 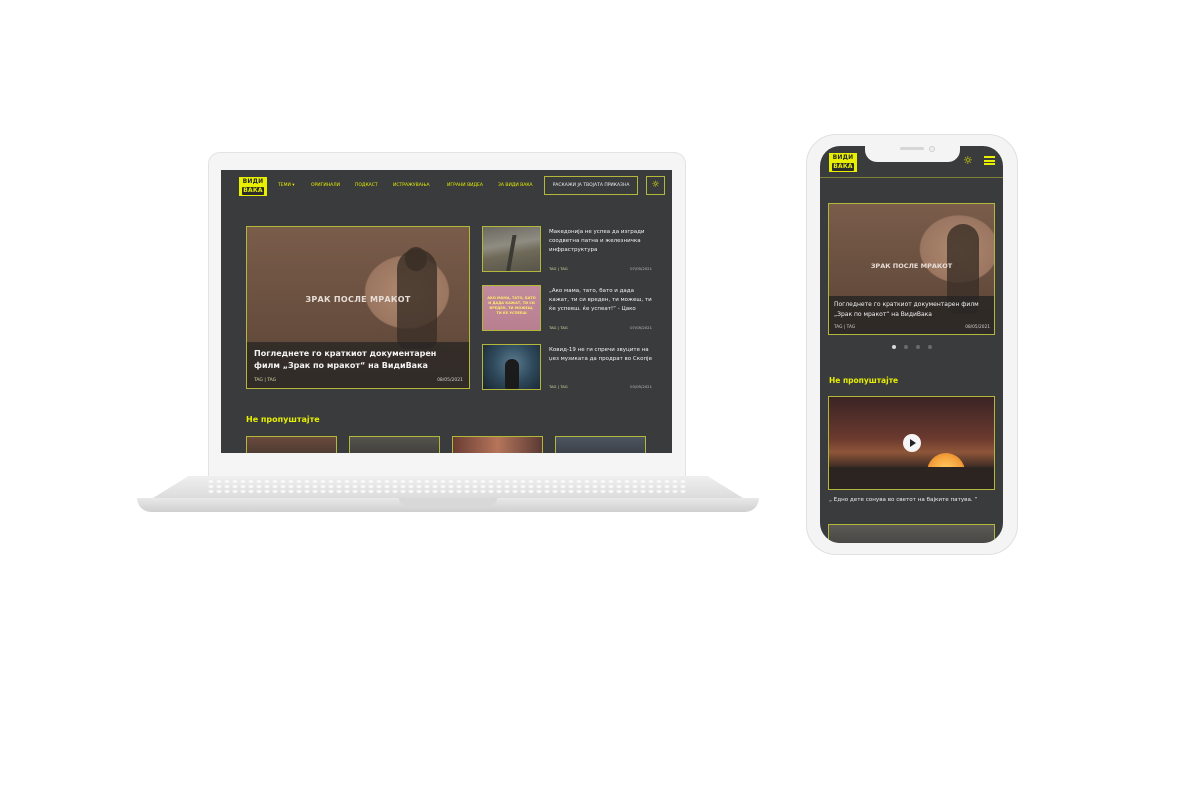 What do you see at coordinates (911, 177) in the screenshot?
I see `header-divider` at bounding box center [911, 177].